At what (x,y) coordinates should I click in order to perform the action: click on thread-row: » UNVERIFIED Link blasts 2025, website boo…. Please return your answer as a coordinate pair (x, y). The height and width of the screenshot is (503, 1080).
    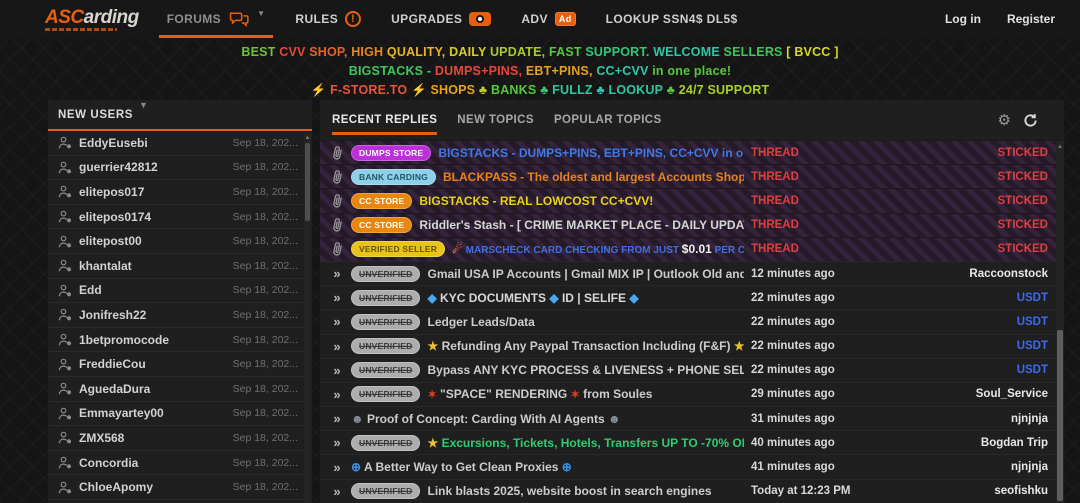
    Looking at the image, I should click on (692, 490).